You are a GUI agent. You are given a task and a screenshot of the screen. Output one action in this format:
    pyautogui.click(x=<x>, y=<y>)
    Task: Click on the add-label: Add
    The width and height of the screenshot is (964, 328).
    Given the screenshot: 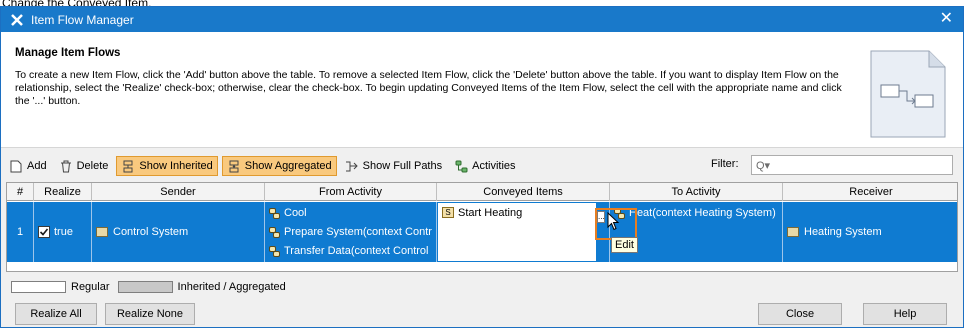 What is the action you would take?
    pyautogui.click(x=37, y=166)
    